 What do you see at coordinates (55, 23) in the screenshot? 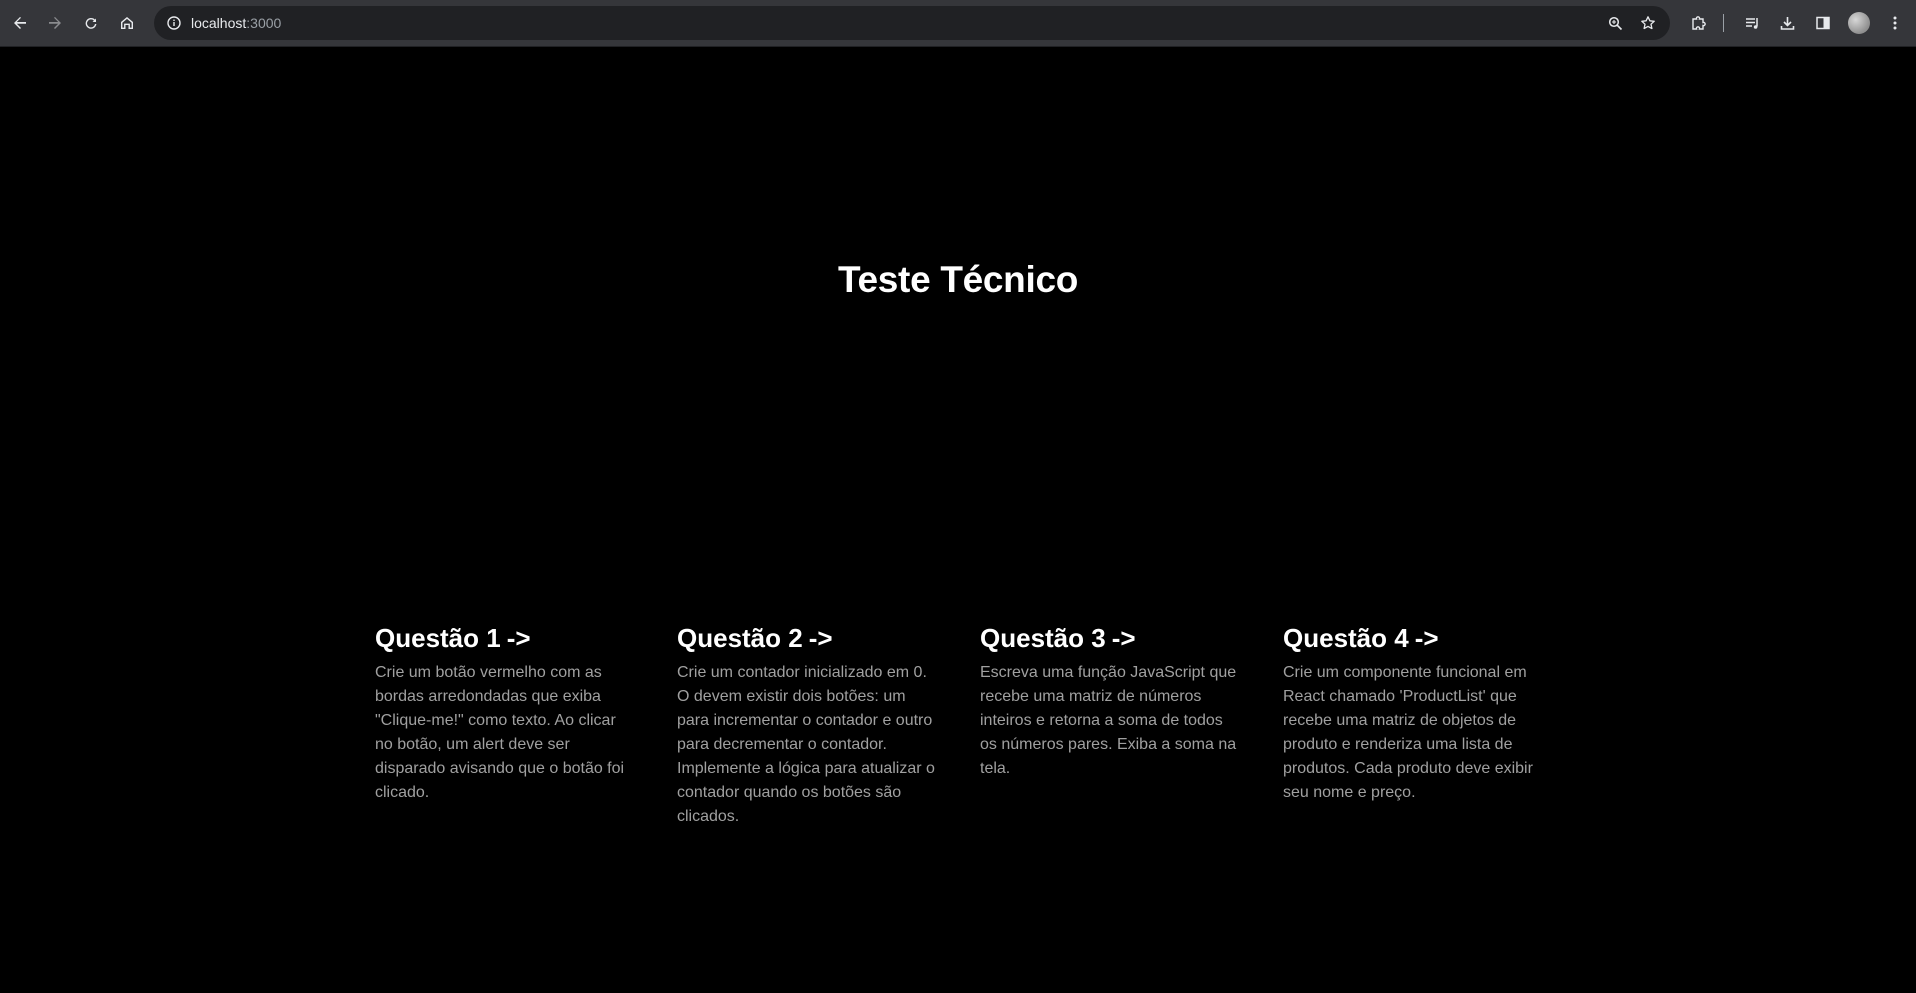
I see `forward-arrow-icon` at bounding box center [55, 23].